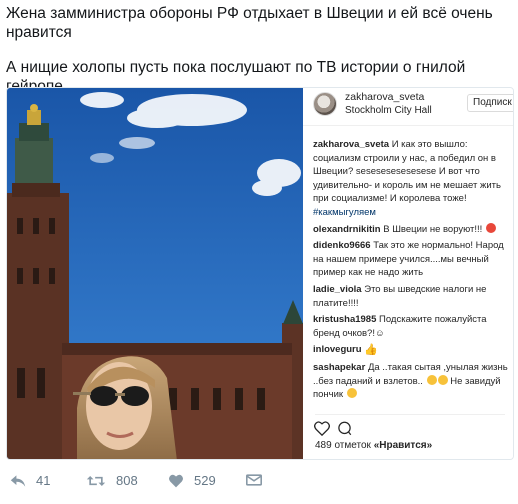  Describe the element at coordinates (192, 480) in the screenshot. I see `like-button: 529` at that location.